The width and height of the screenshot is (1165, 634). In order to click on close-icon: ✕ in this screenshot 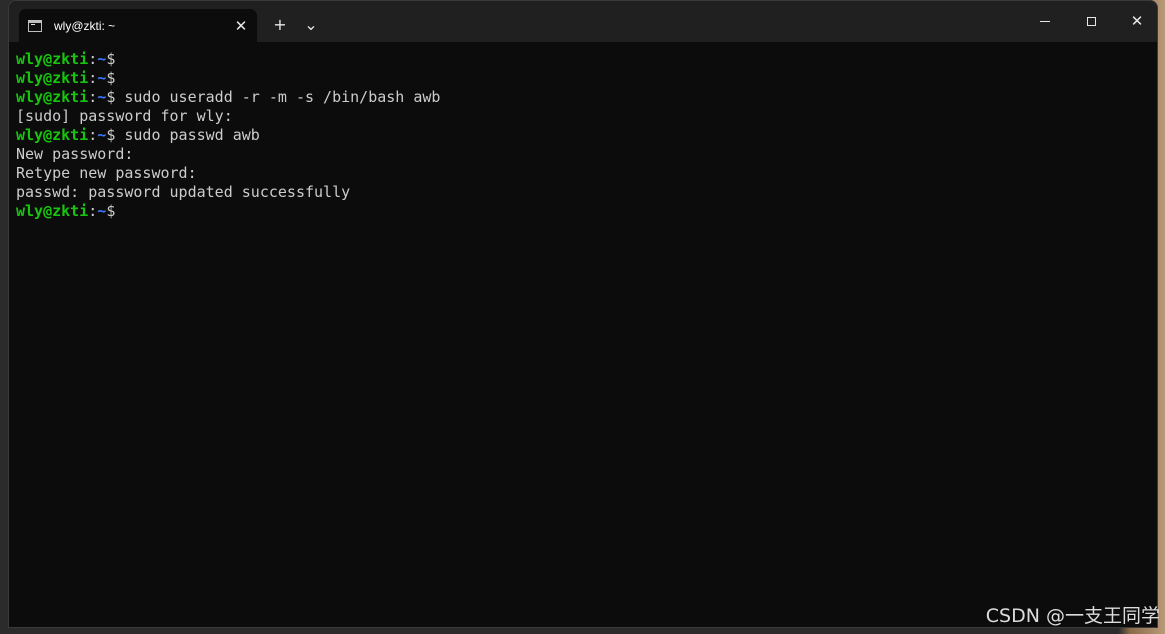, I will do `click(1137, 21)`.